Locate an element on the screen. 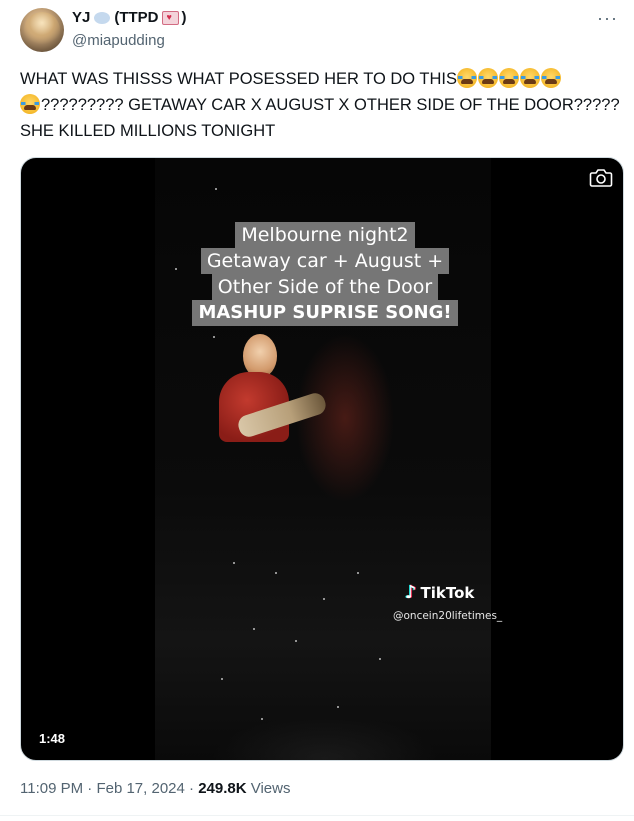  tiktok-watermark: ♪ TikTok is located at coordinates (439, 592).